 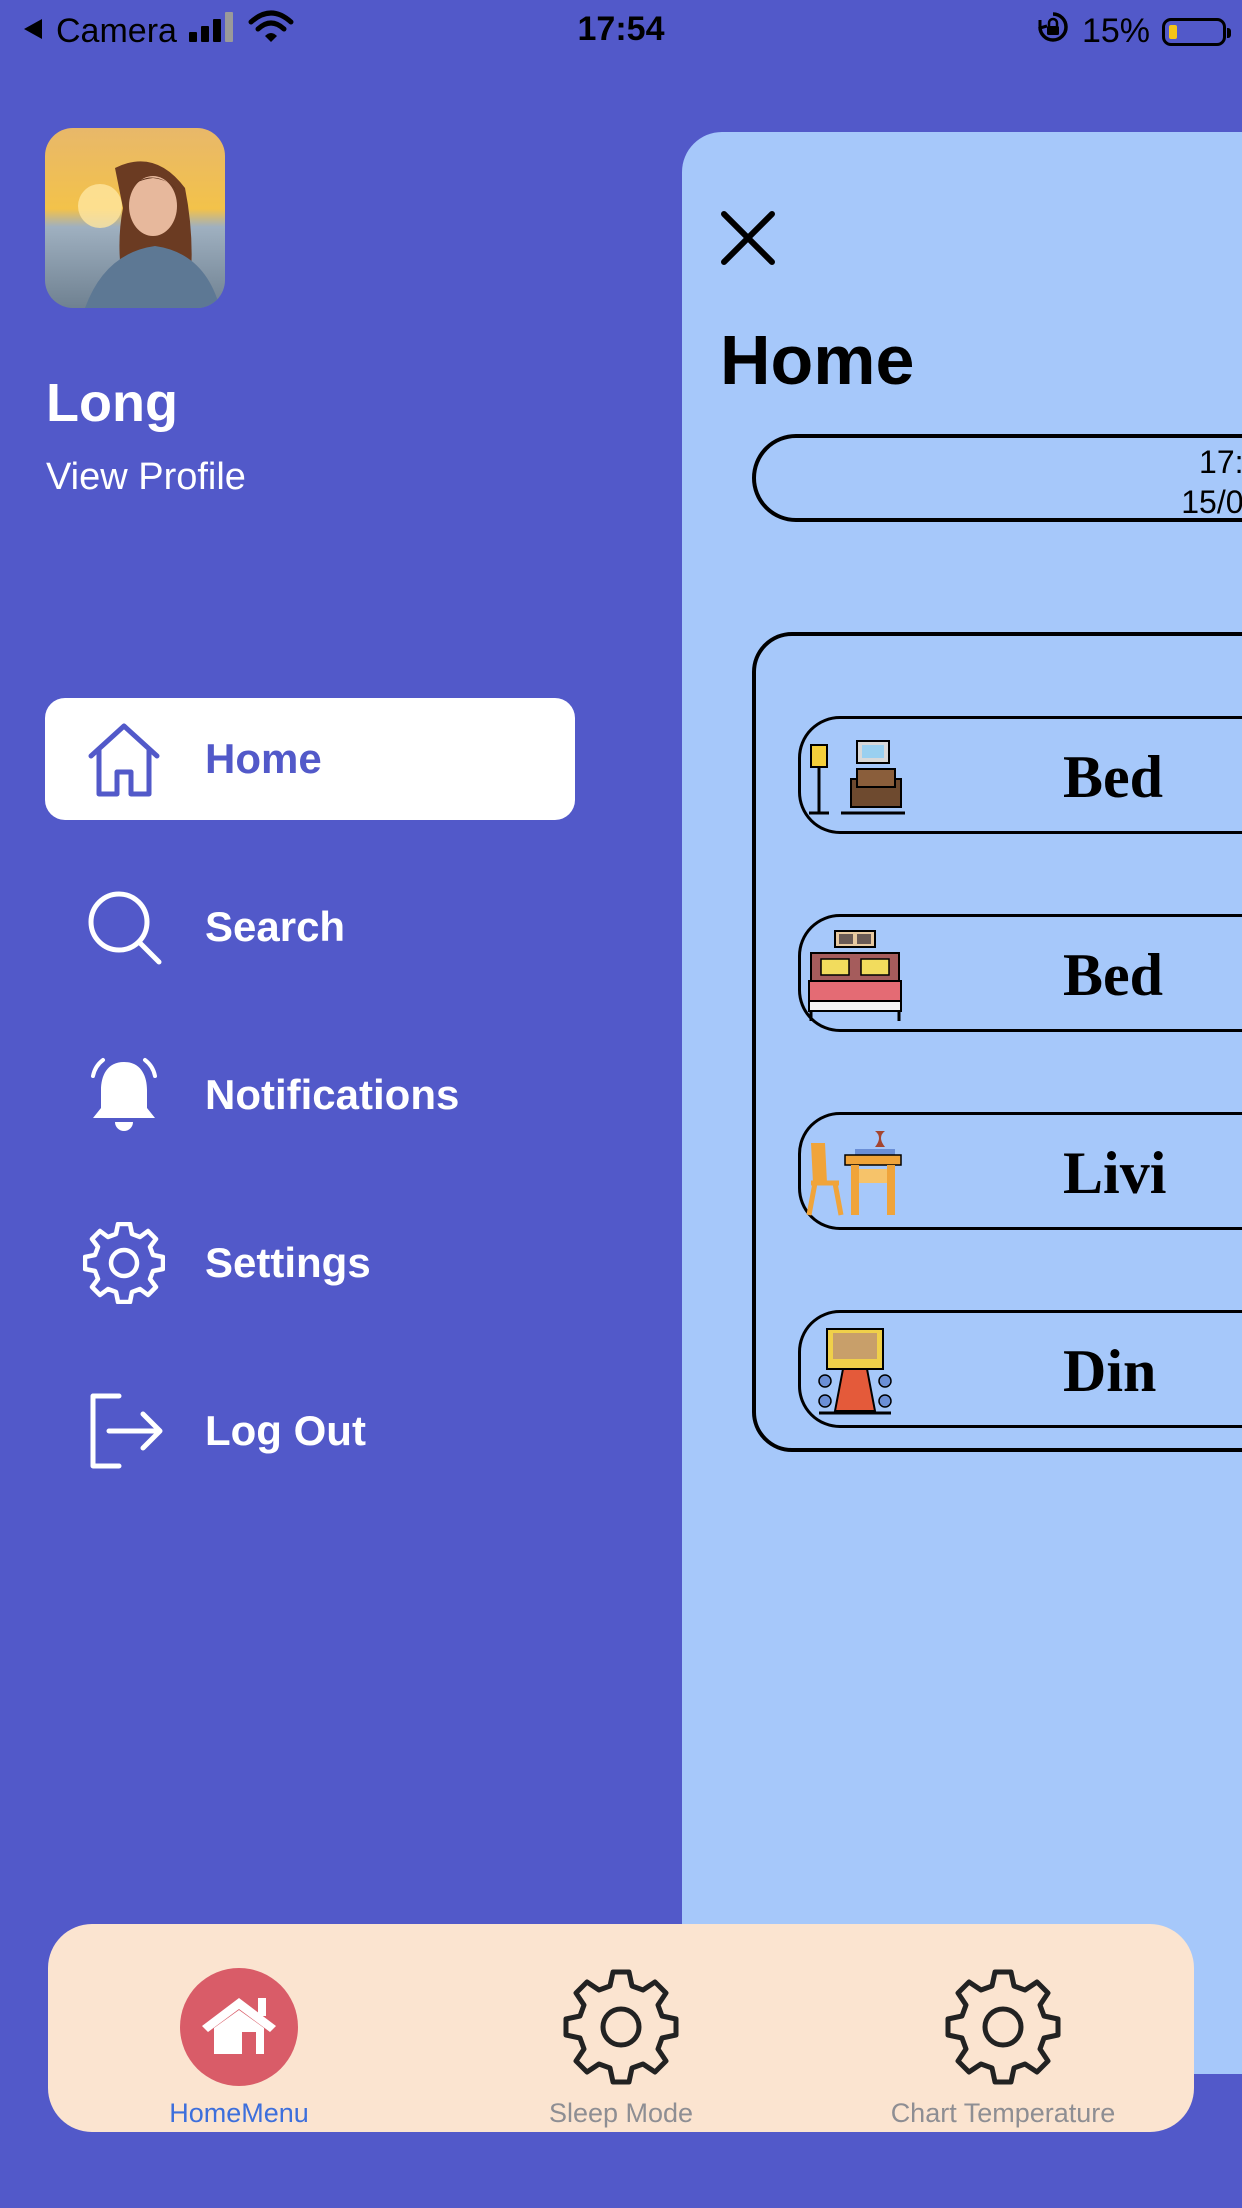 I want to click on room-label: Din, so click(x=1110, y=1371).